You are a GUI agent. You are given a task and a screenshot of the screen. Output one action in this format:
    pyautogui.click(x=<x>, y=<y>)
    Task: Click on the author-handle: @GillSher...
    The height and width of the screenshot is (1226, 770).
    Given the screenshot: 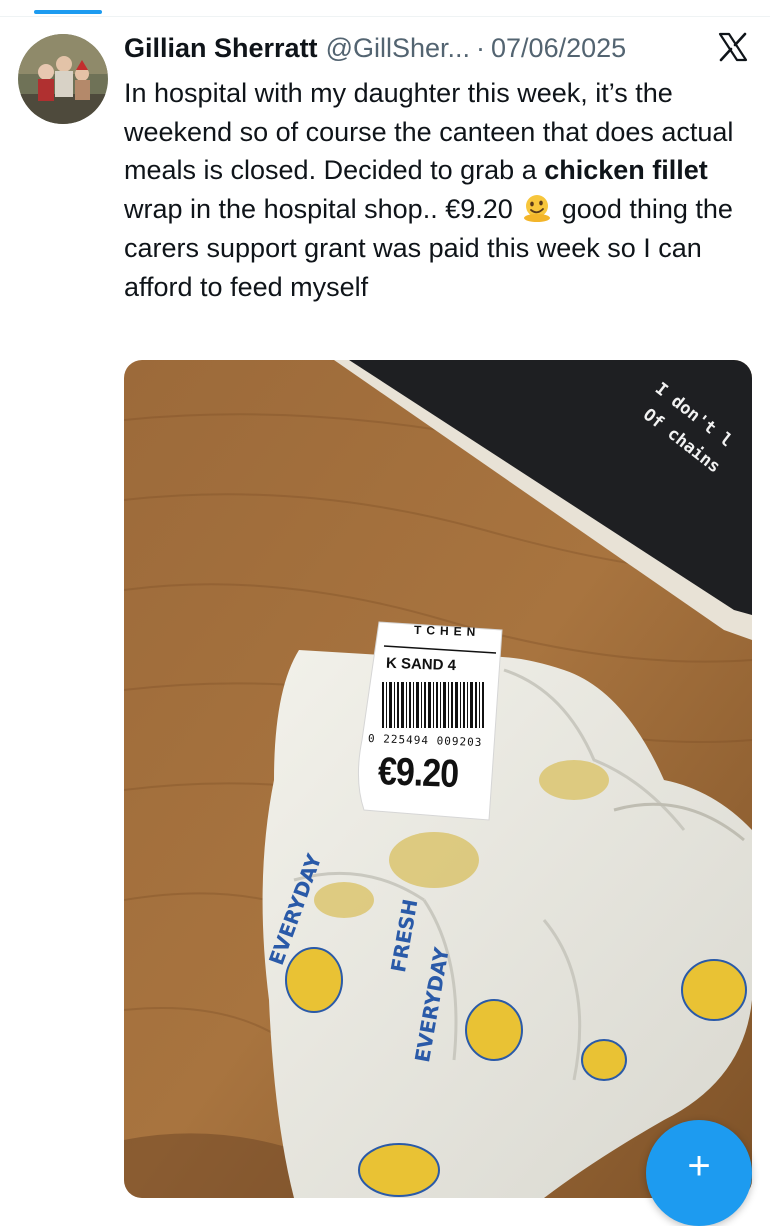 What is the action you would take?
    pyautogui.click(x=398, y=48)
    